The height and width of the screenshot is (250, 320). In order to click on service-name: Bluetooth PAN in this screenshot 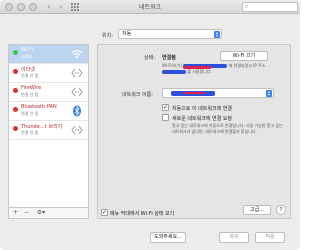, I will do `click(39, 107)`.